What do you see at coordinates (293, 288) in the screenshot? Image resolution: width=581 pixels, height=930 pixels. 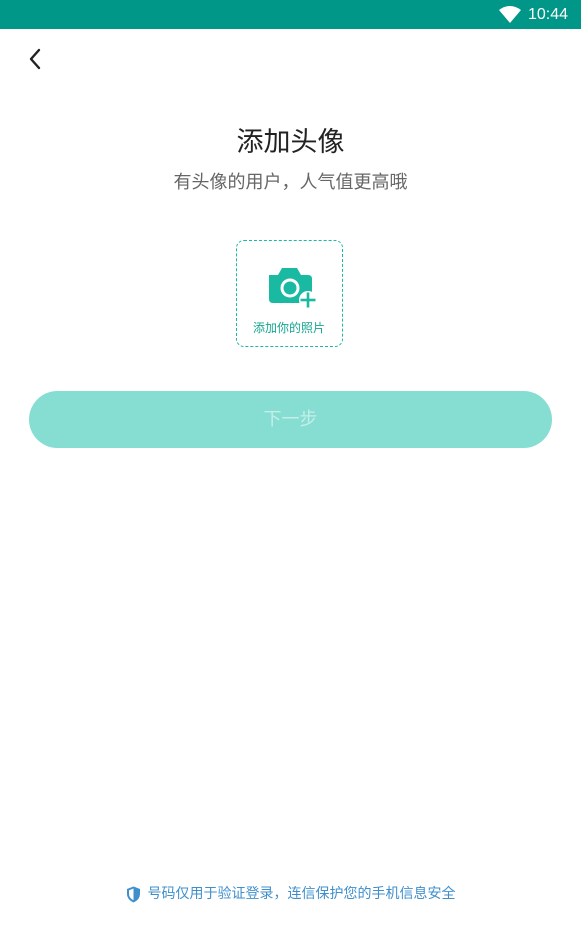 I see `camera-plus-icon` at bounding box center [293, 288].